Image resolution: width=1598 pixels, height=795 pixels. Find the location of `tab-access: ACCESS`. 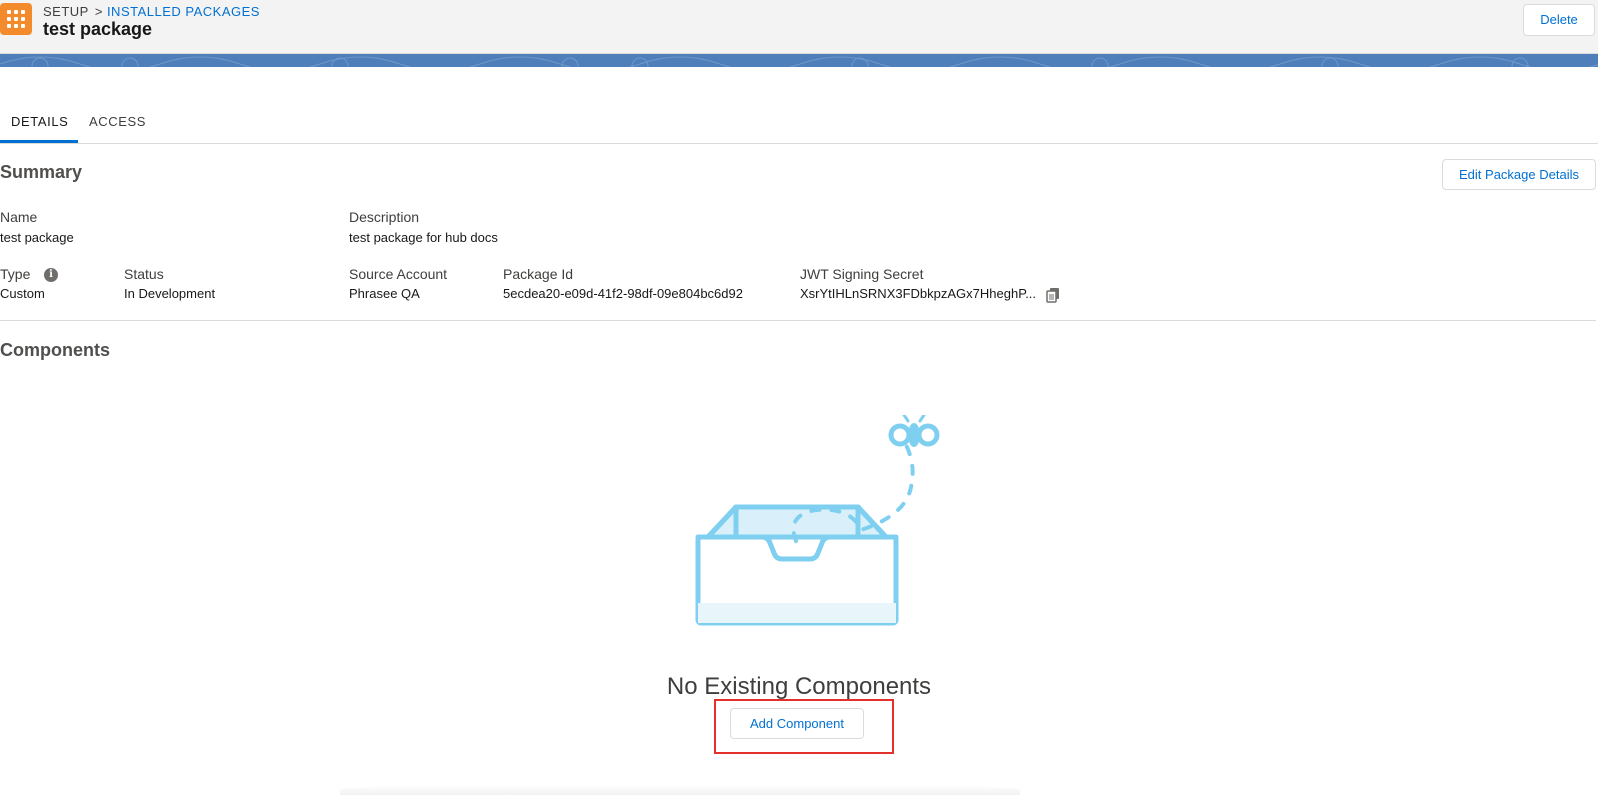

tab-access: ACCESS is located at coordinates (117, 126).